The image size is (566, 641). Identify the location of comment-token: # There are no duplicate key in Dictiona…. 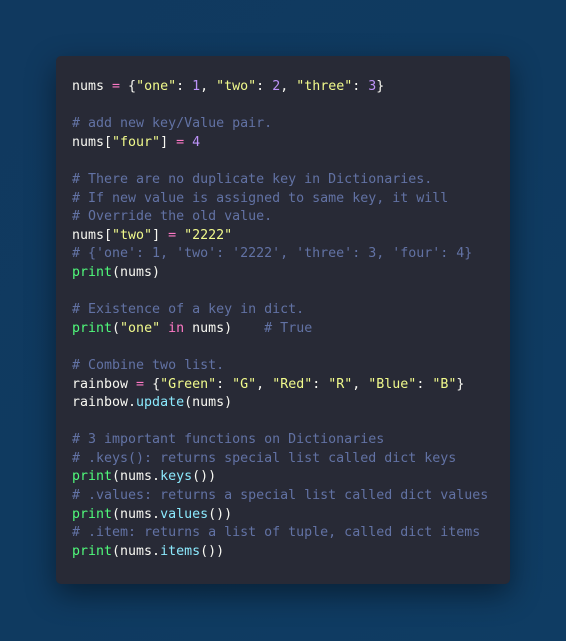
(252, 179).